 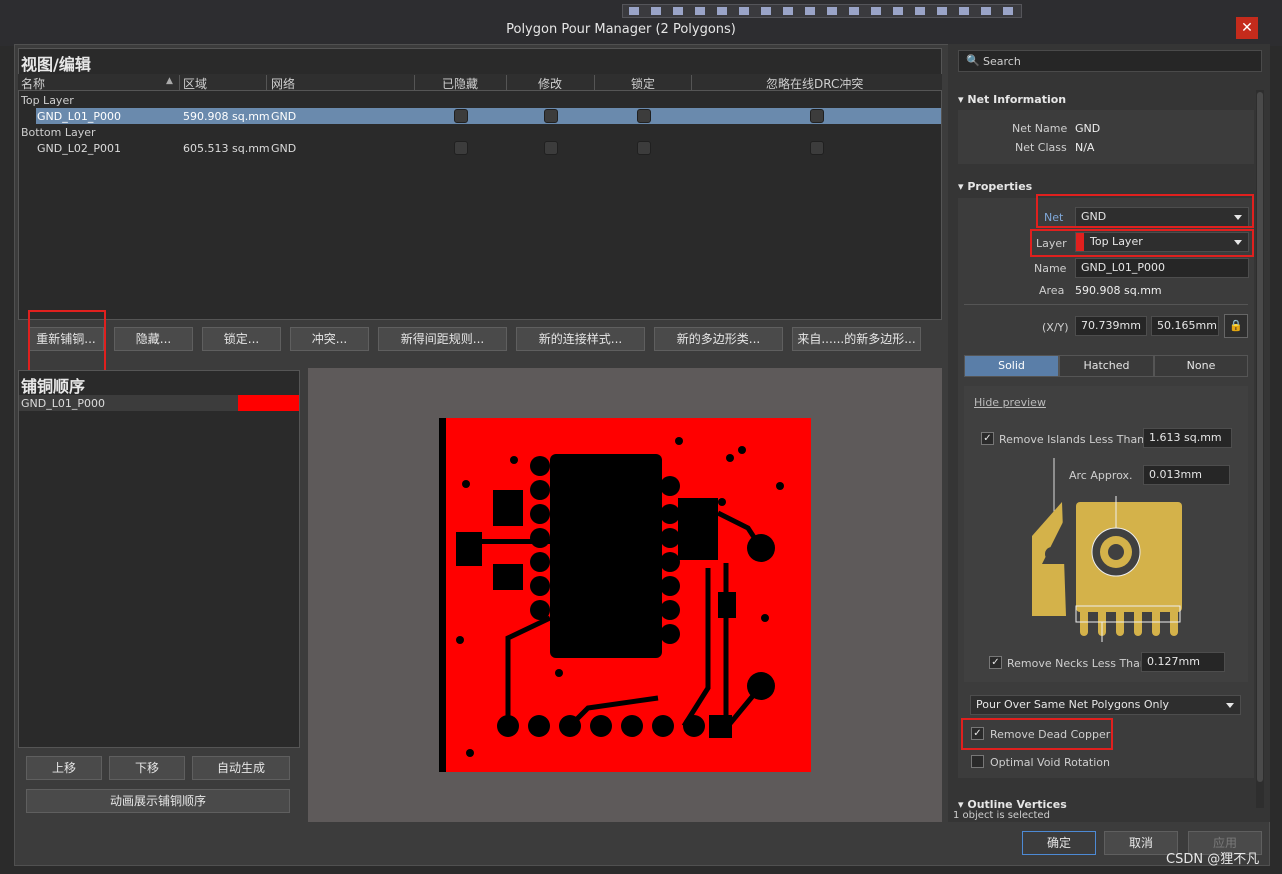 I want to click on pcb-polygon-image, so click(x=625, y=595).